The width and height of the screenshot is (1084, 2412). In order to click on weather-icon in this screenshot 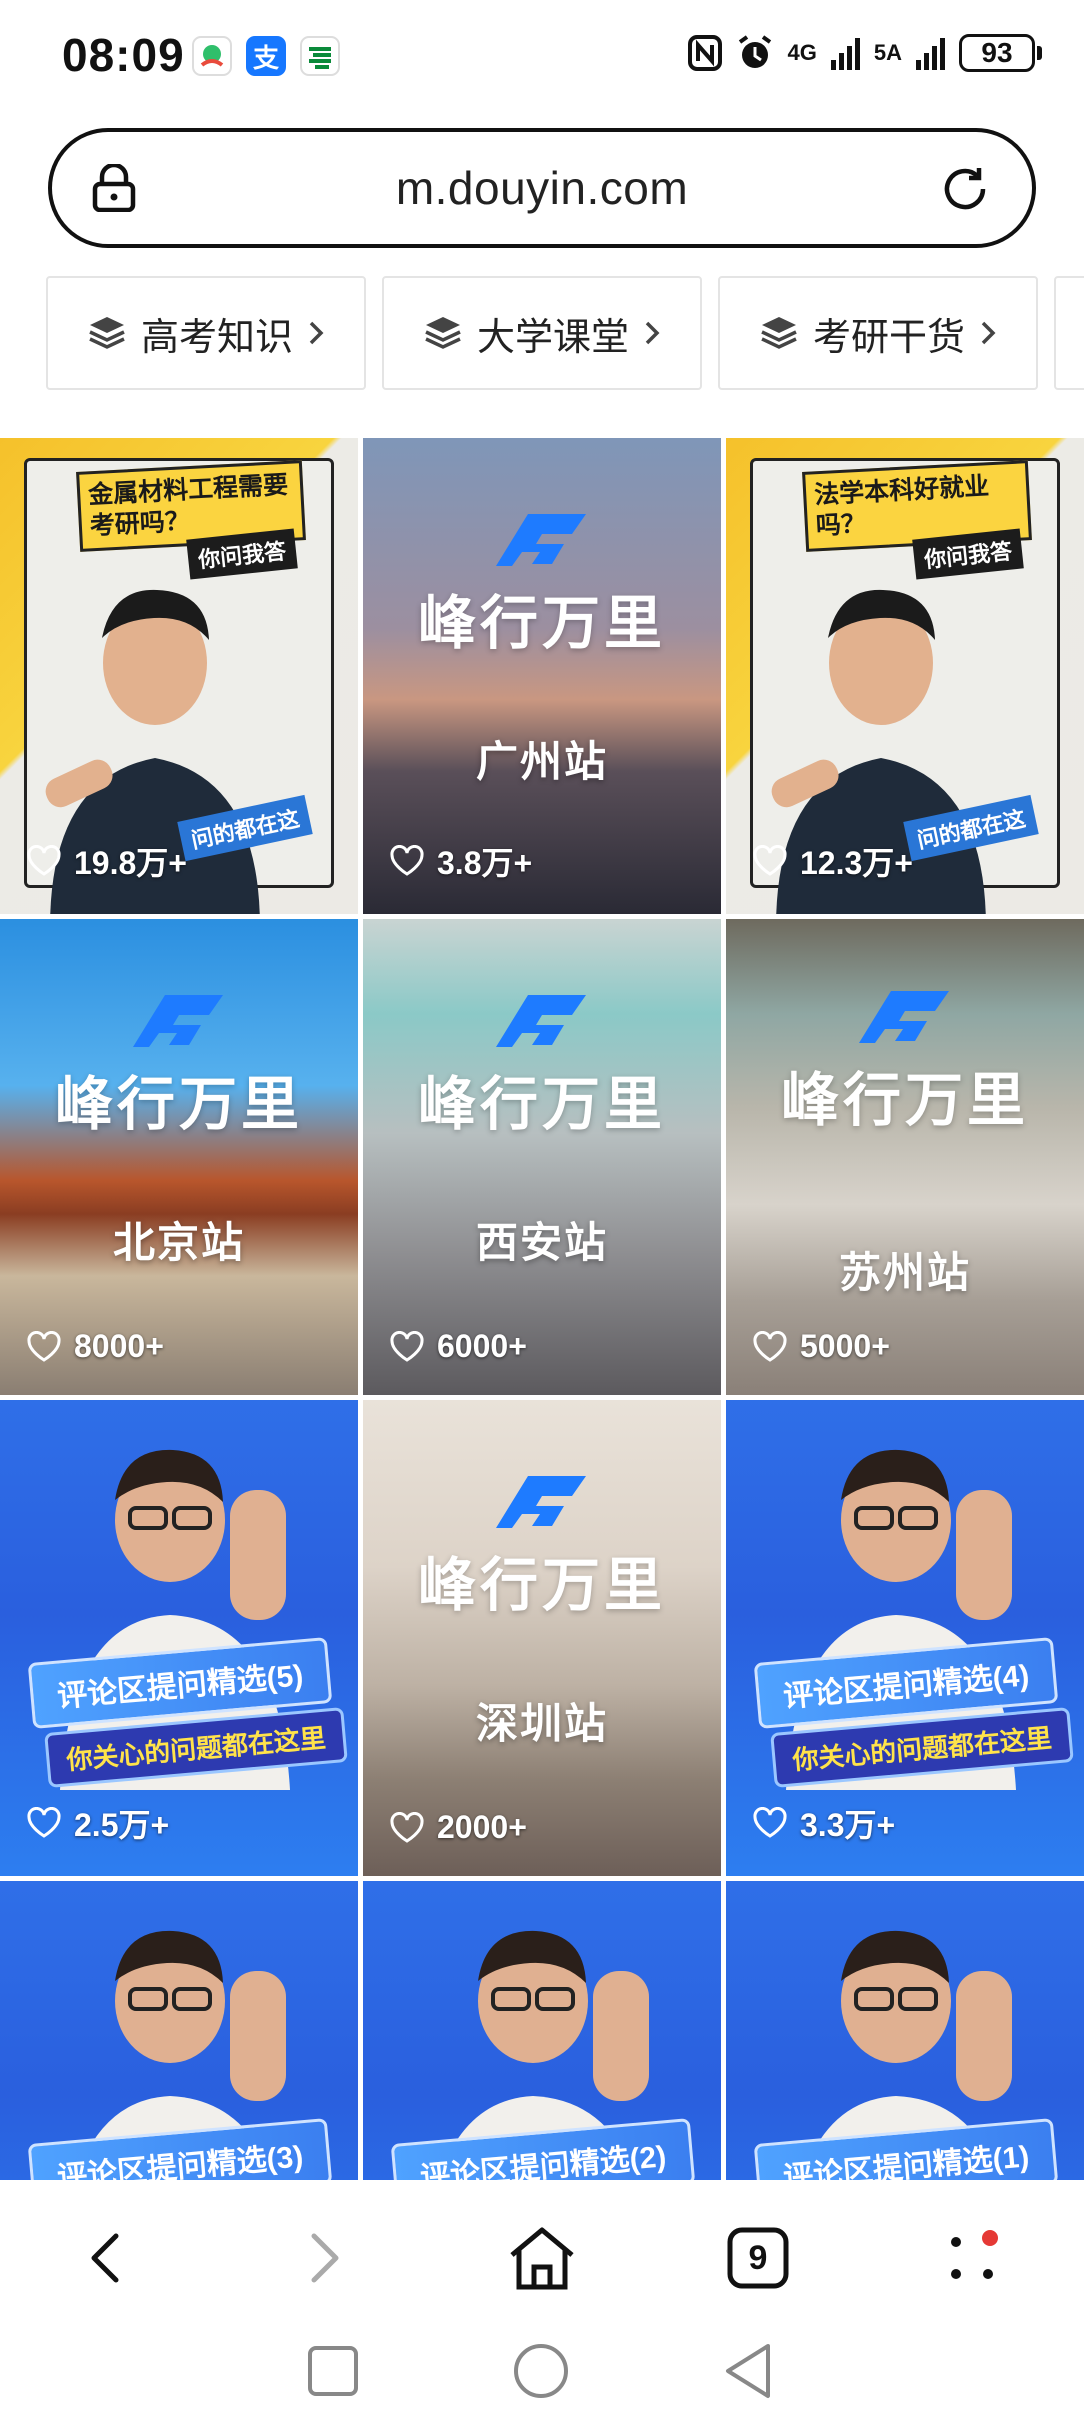, I will do `click(212, 56)`.